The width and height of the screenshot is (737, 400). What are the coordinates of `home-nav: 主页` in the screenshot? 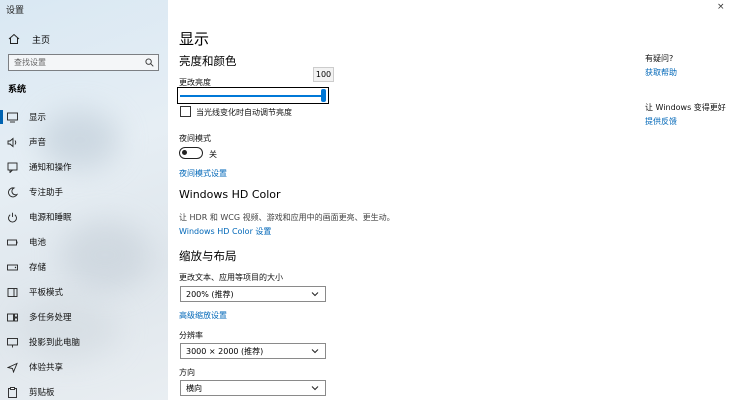 It's located at (29, 39).